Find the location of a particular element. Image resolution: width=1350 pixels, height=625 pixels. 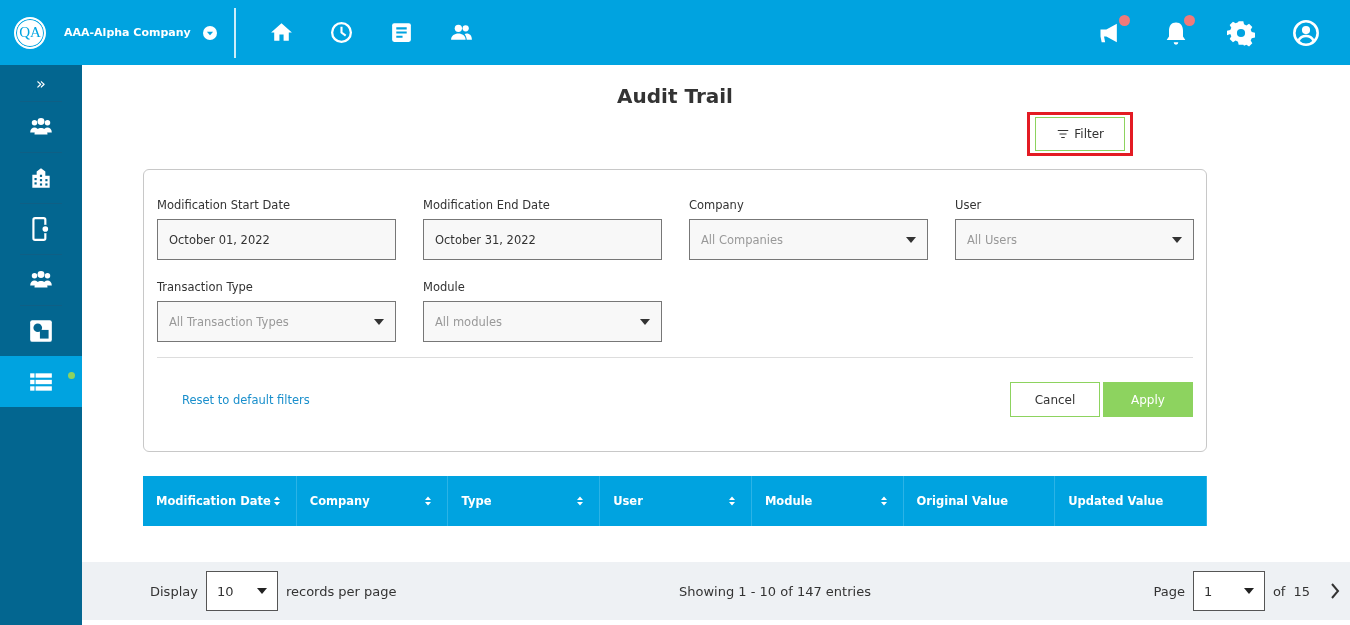

sidebar-item is located at coordinates (41, 381).